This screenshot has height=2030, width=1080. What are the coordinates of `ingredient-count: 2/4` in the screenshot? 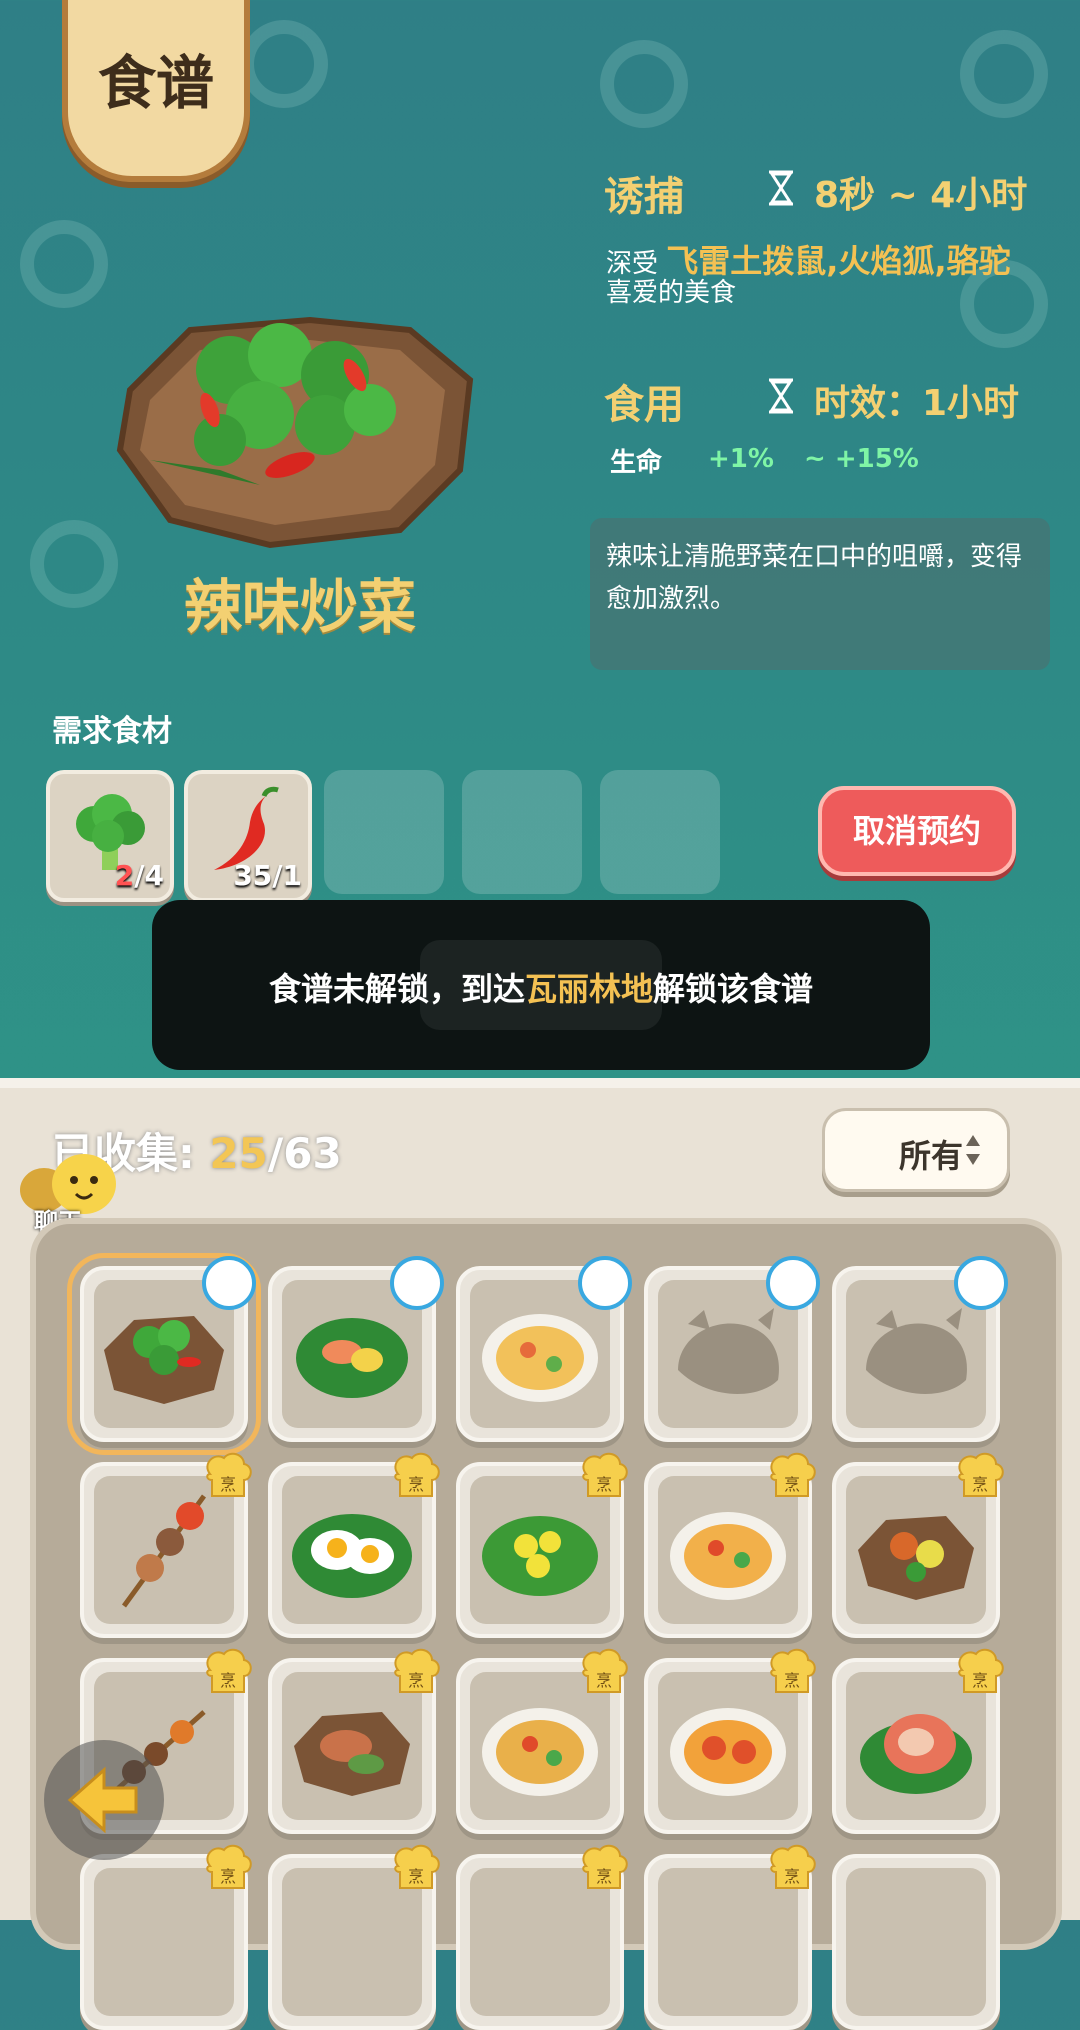 It's located at (139, 875).